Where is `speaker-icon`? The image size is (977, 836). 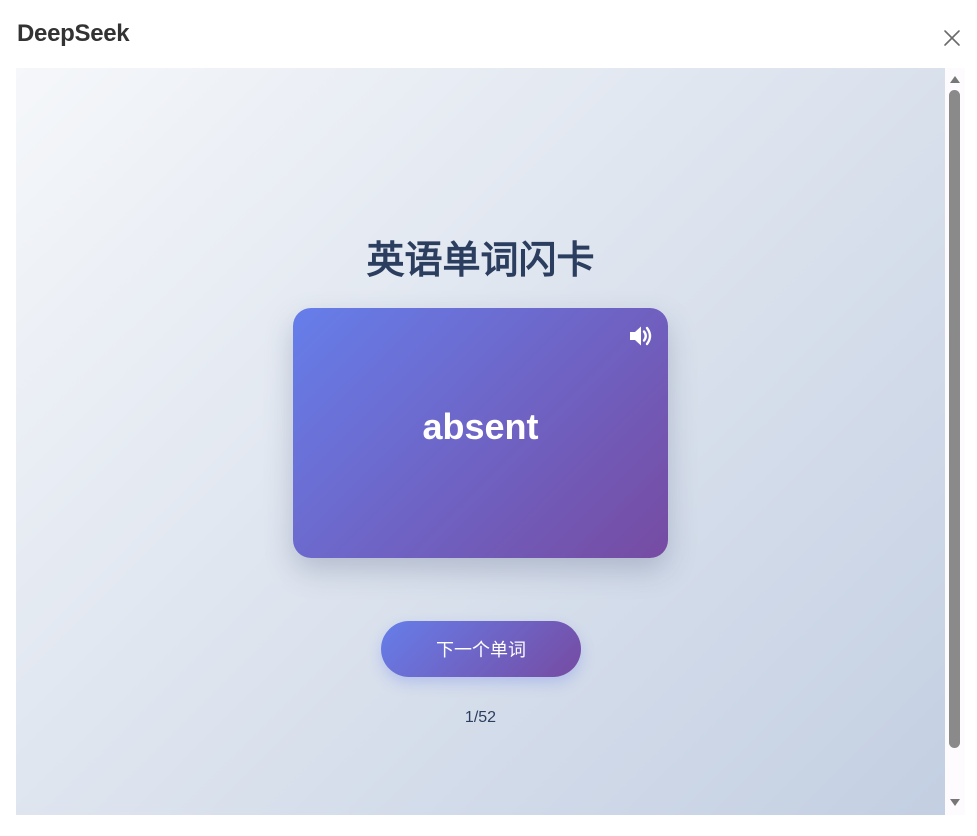 speaker-icon is located at coordinates (641, 336).